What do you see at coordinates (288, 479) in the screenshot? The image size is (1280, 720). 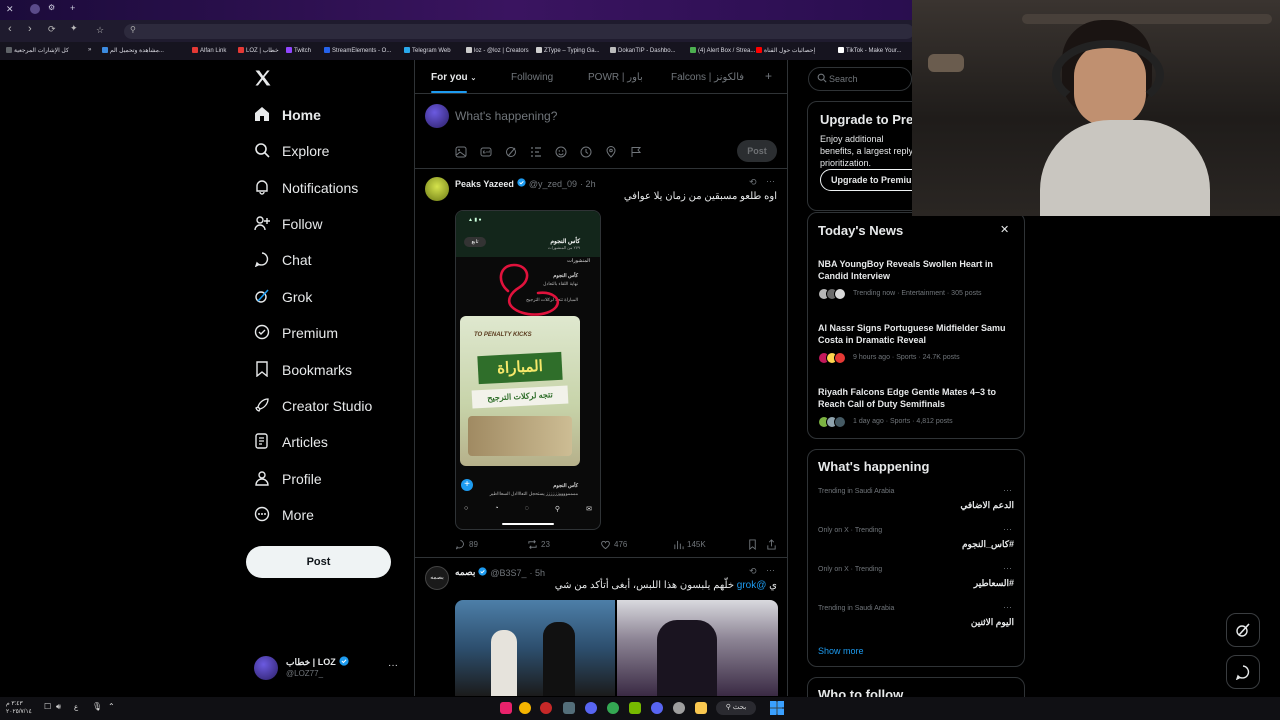 I see `nav-profile: Profile` at bounding box center [288, 479].